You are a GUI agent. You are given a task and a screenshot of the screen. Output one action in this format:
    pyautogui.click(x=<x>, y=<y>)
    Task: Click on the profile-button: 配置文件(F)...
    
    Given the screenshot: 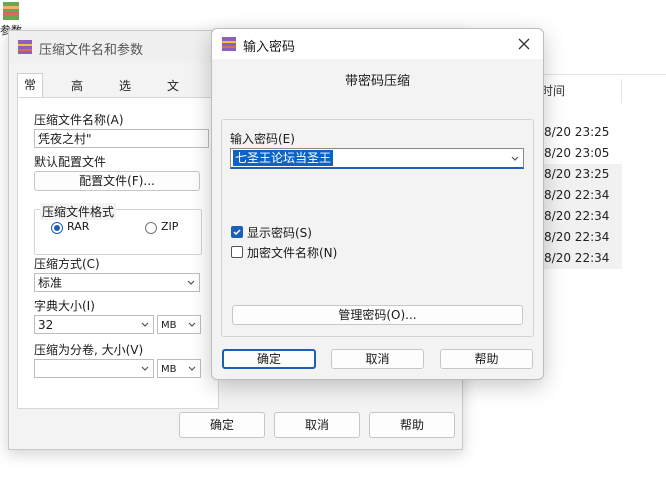 What is the action you would take?
    pyautogui.click(x=117, y=181)
    